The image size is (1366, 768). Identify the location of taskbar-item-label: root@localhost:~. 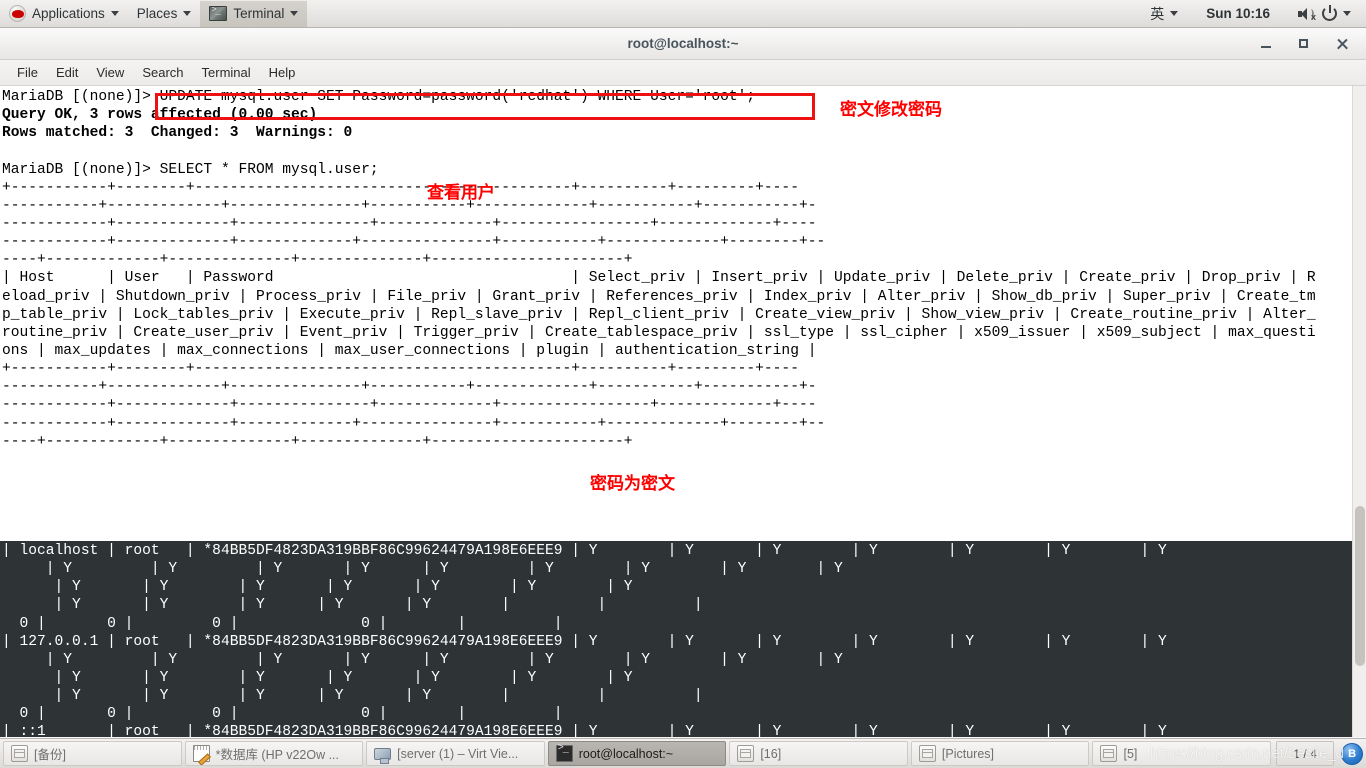
(626, 753).